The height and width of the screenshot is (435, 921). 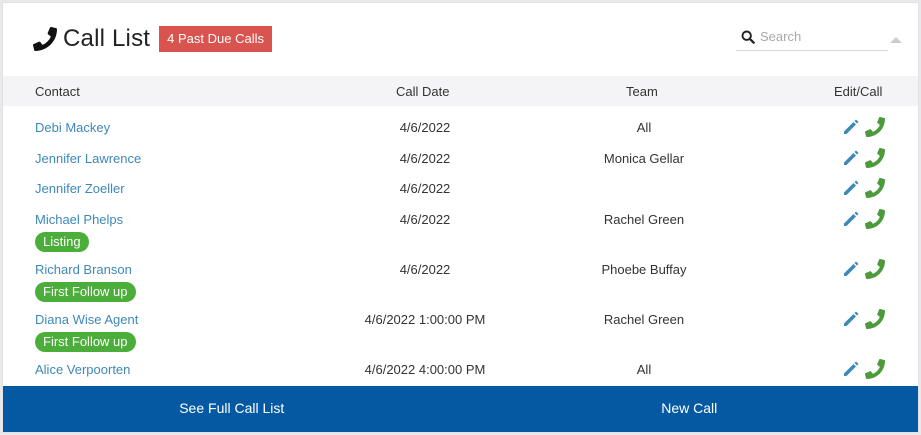 What do you see at coordinates (215, 39) in the screenshot?
I see `past-due-badge: 4 Past Due Calls` at bounding box center [215, 39].